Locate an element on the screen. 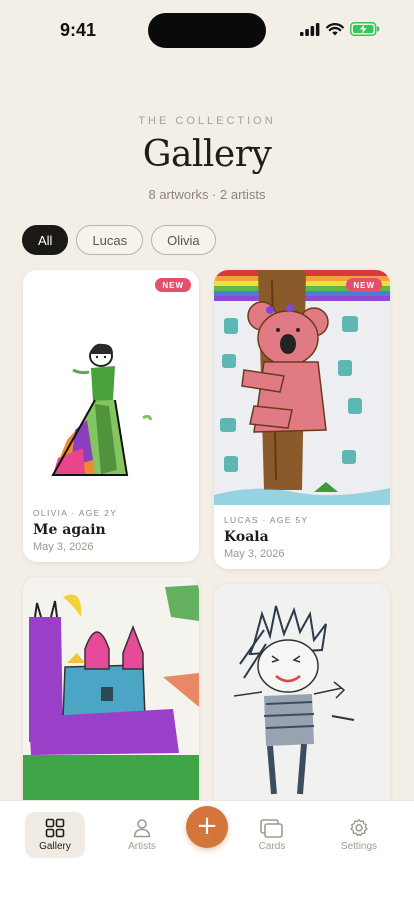 The width and height of the screenshot is (414, 900). tab-bar: Gallery Artists + Cards Settings is located at coordinates (207, 850).